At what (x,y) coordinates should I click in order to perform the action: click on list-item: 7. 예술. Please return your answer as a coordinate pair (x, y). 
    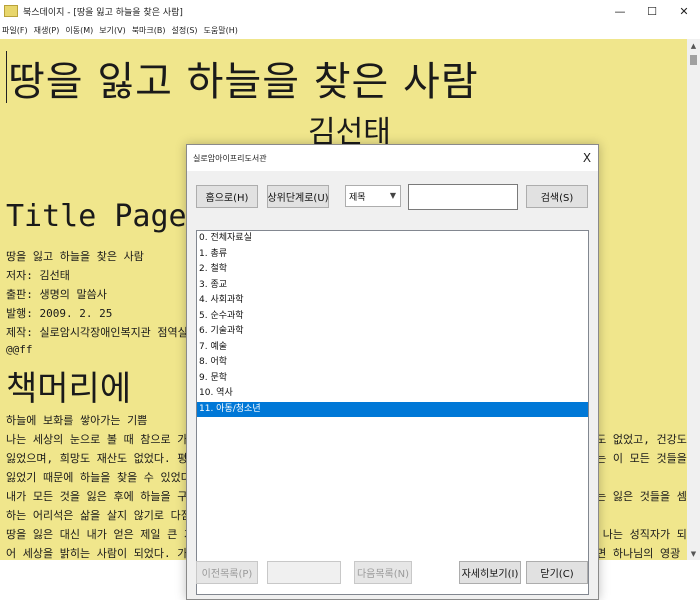
    Looking at the image, I should click on (392, 348).